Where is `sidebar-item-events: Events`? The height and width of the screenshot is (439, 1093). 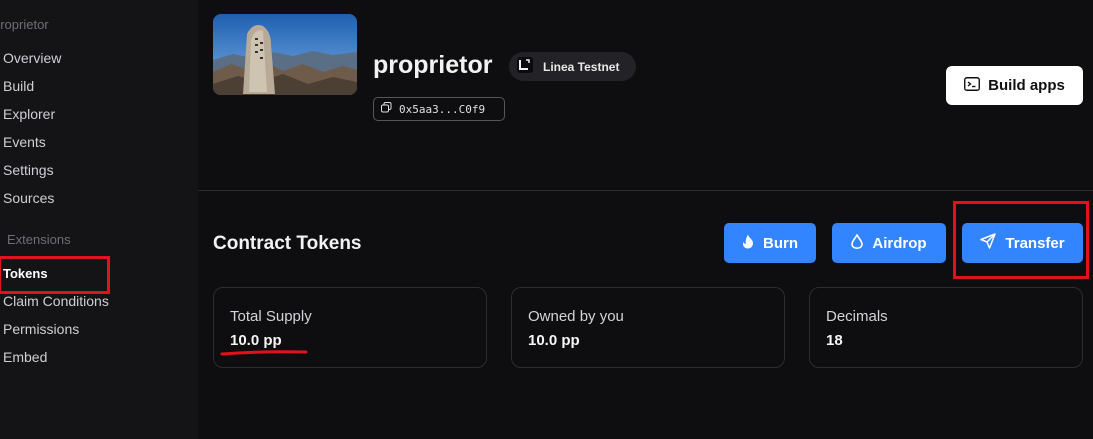
sidebar-item-events: Events is located at coordinates (24, 142).